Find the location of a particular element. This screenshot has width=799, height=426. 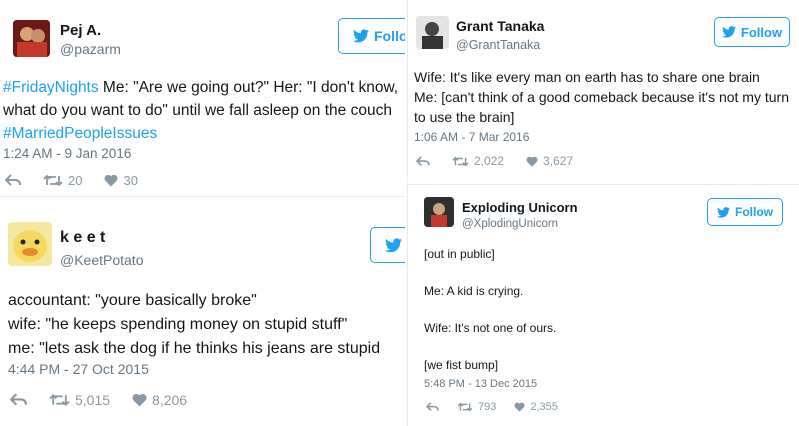

display-name: Exploding Unicorn is located at coordinates (520, 207).